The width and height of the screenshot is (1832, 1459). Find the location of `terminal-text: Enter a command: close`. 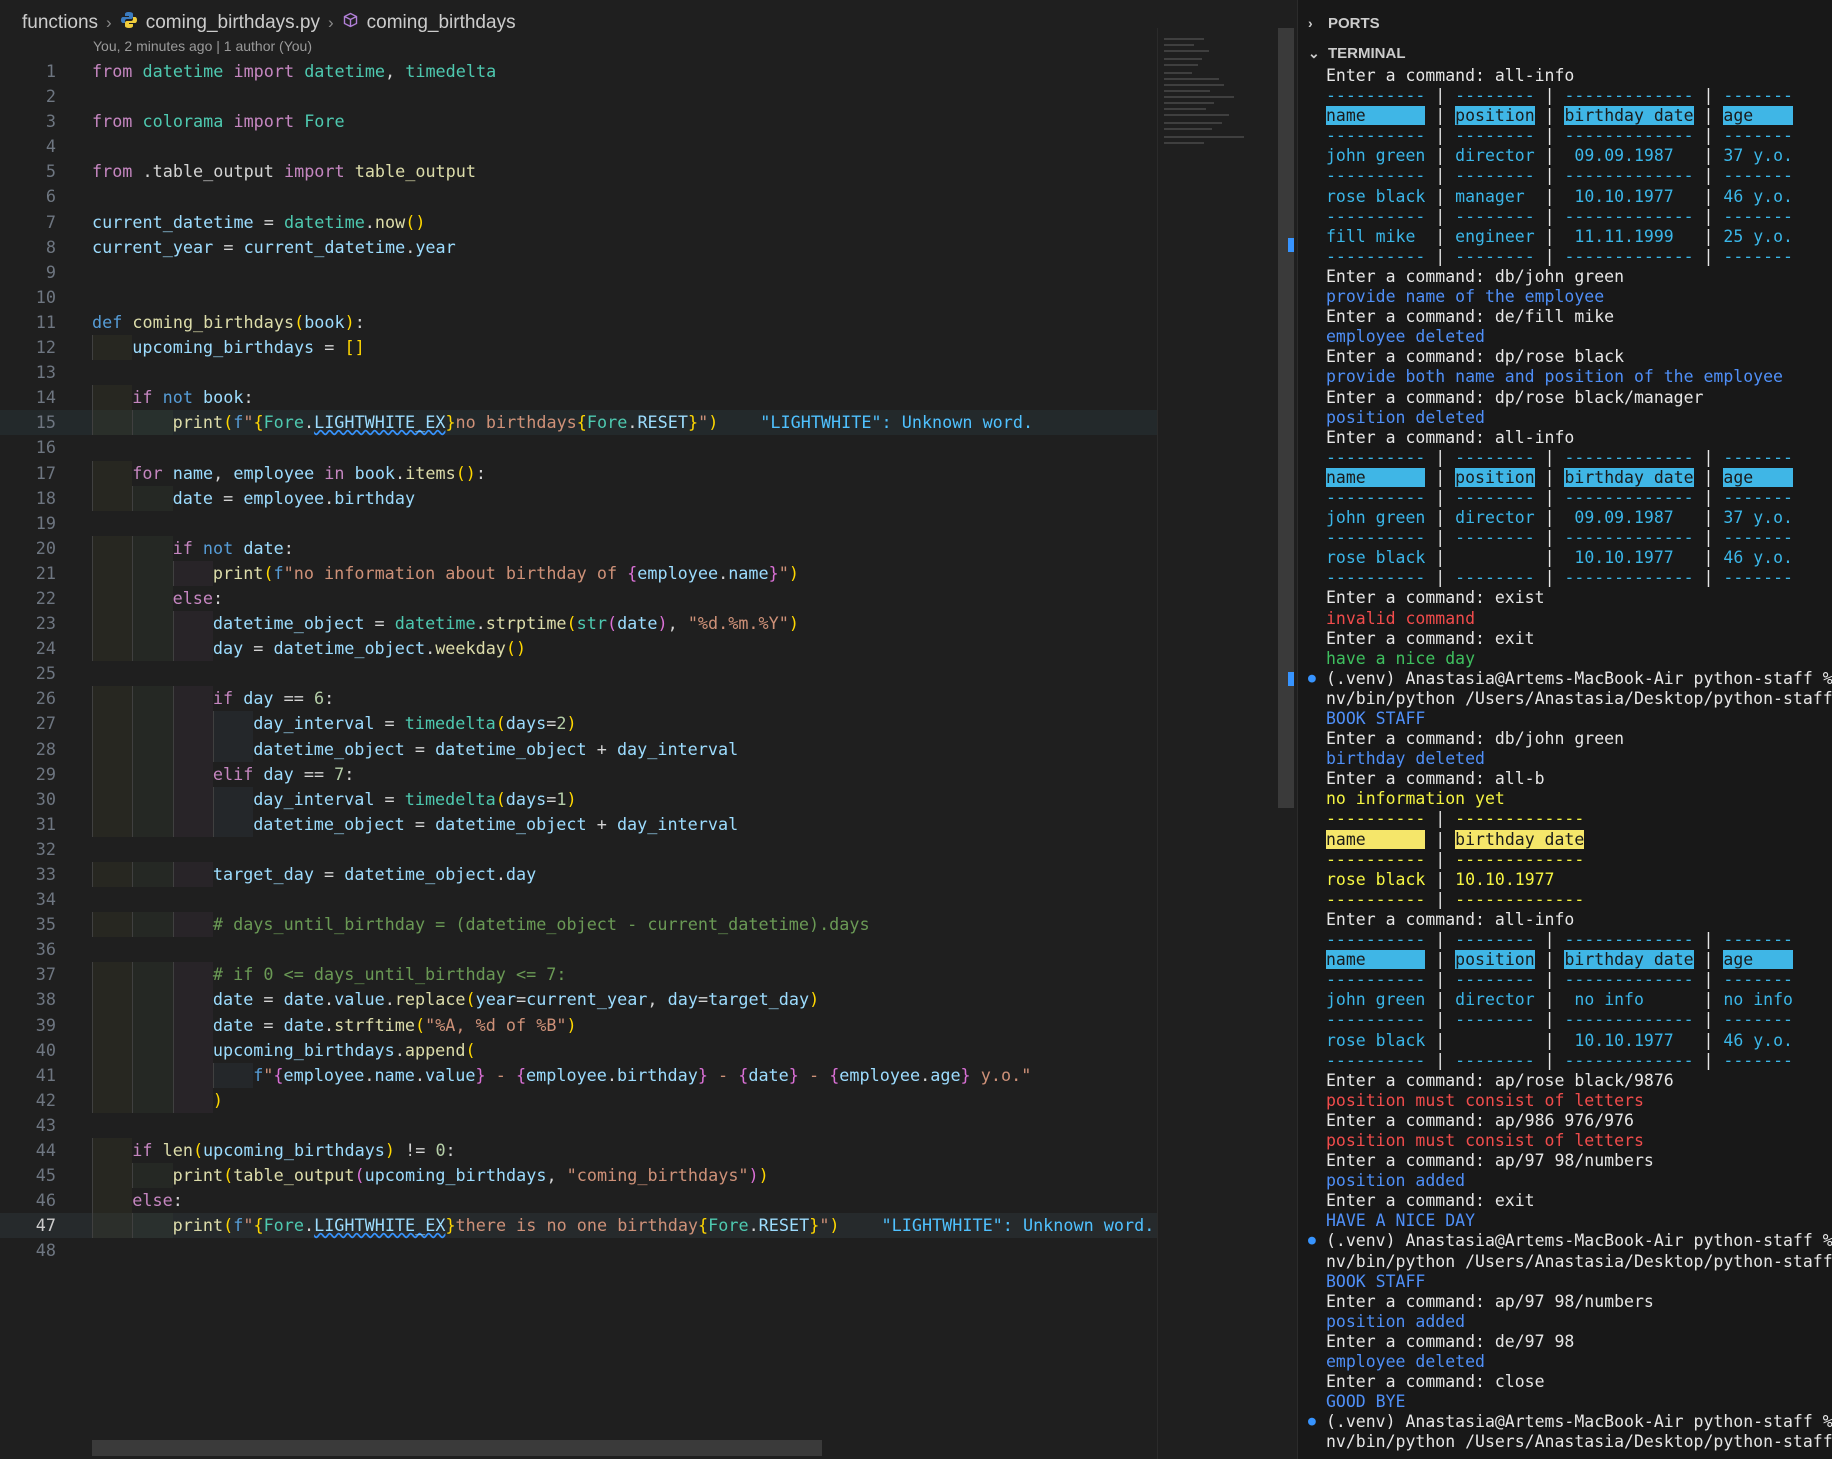

terminal-text: Enter a command: close is located at coordinates (1435, 1382).